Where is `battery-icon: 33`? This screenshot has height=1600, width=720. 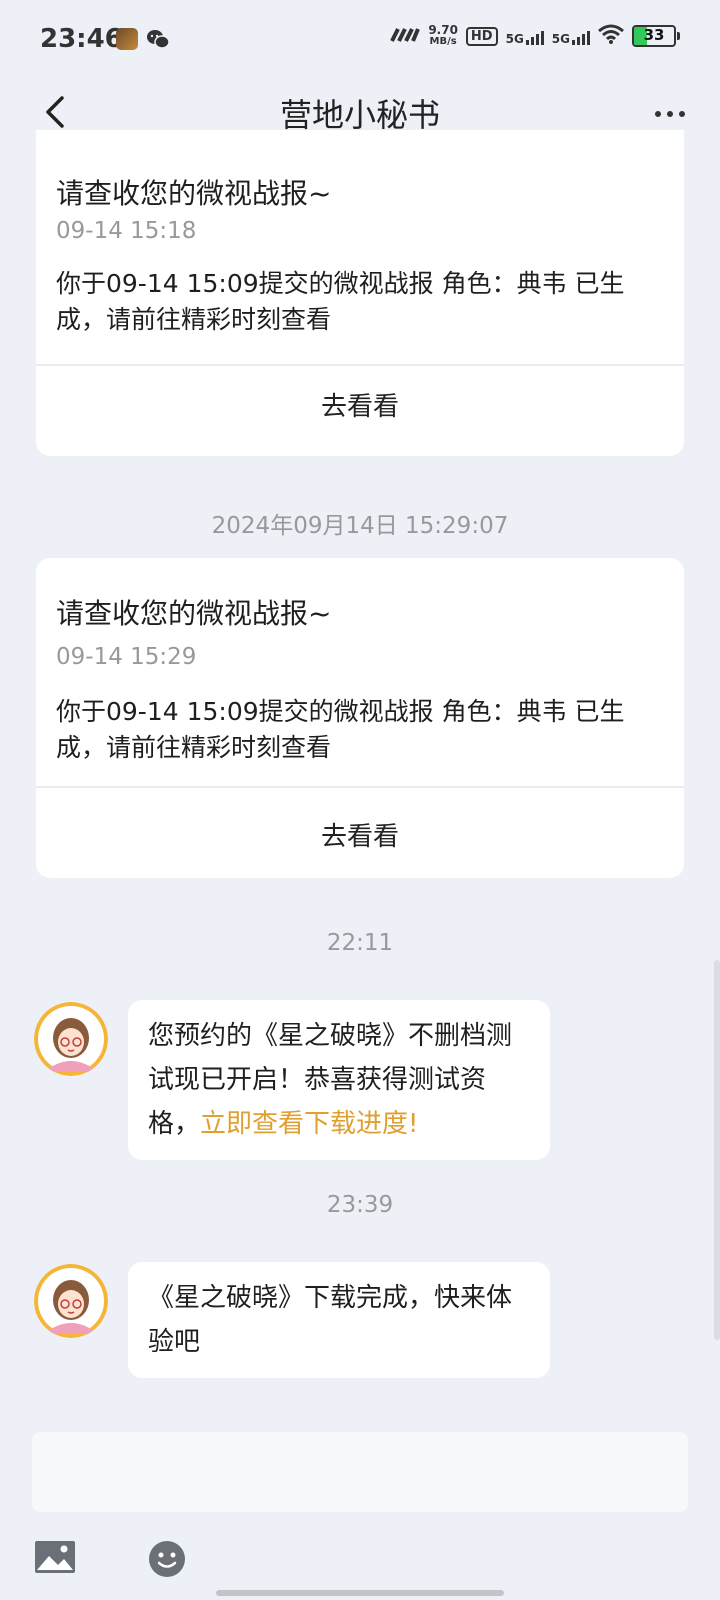
battery-icon: 33 is located at coordinates (656, 36).